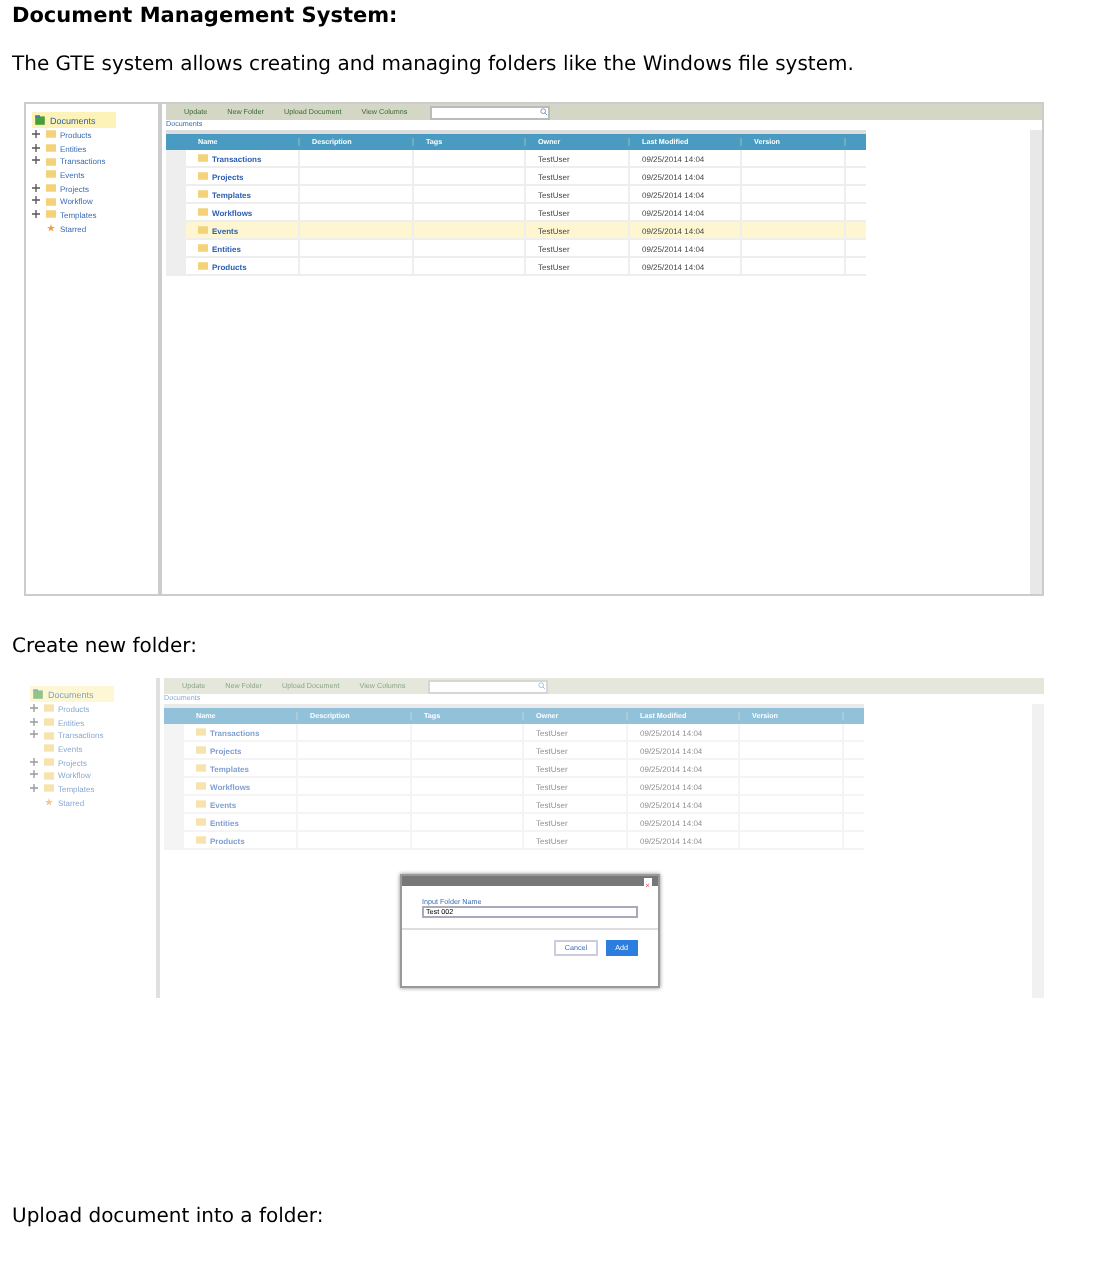  What do you see at coordinates (434, 65) in the screenshot?
I see `intro-text: The GTE system allows creating and managing folders like the Windows file system.` at bounding box center [434, 65].